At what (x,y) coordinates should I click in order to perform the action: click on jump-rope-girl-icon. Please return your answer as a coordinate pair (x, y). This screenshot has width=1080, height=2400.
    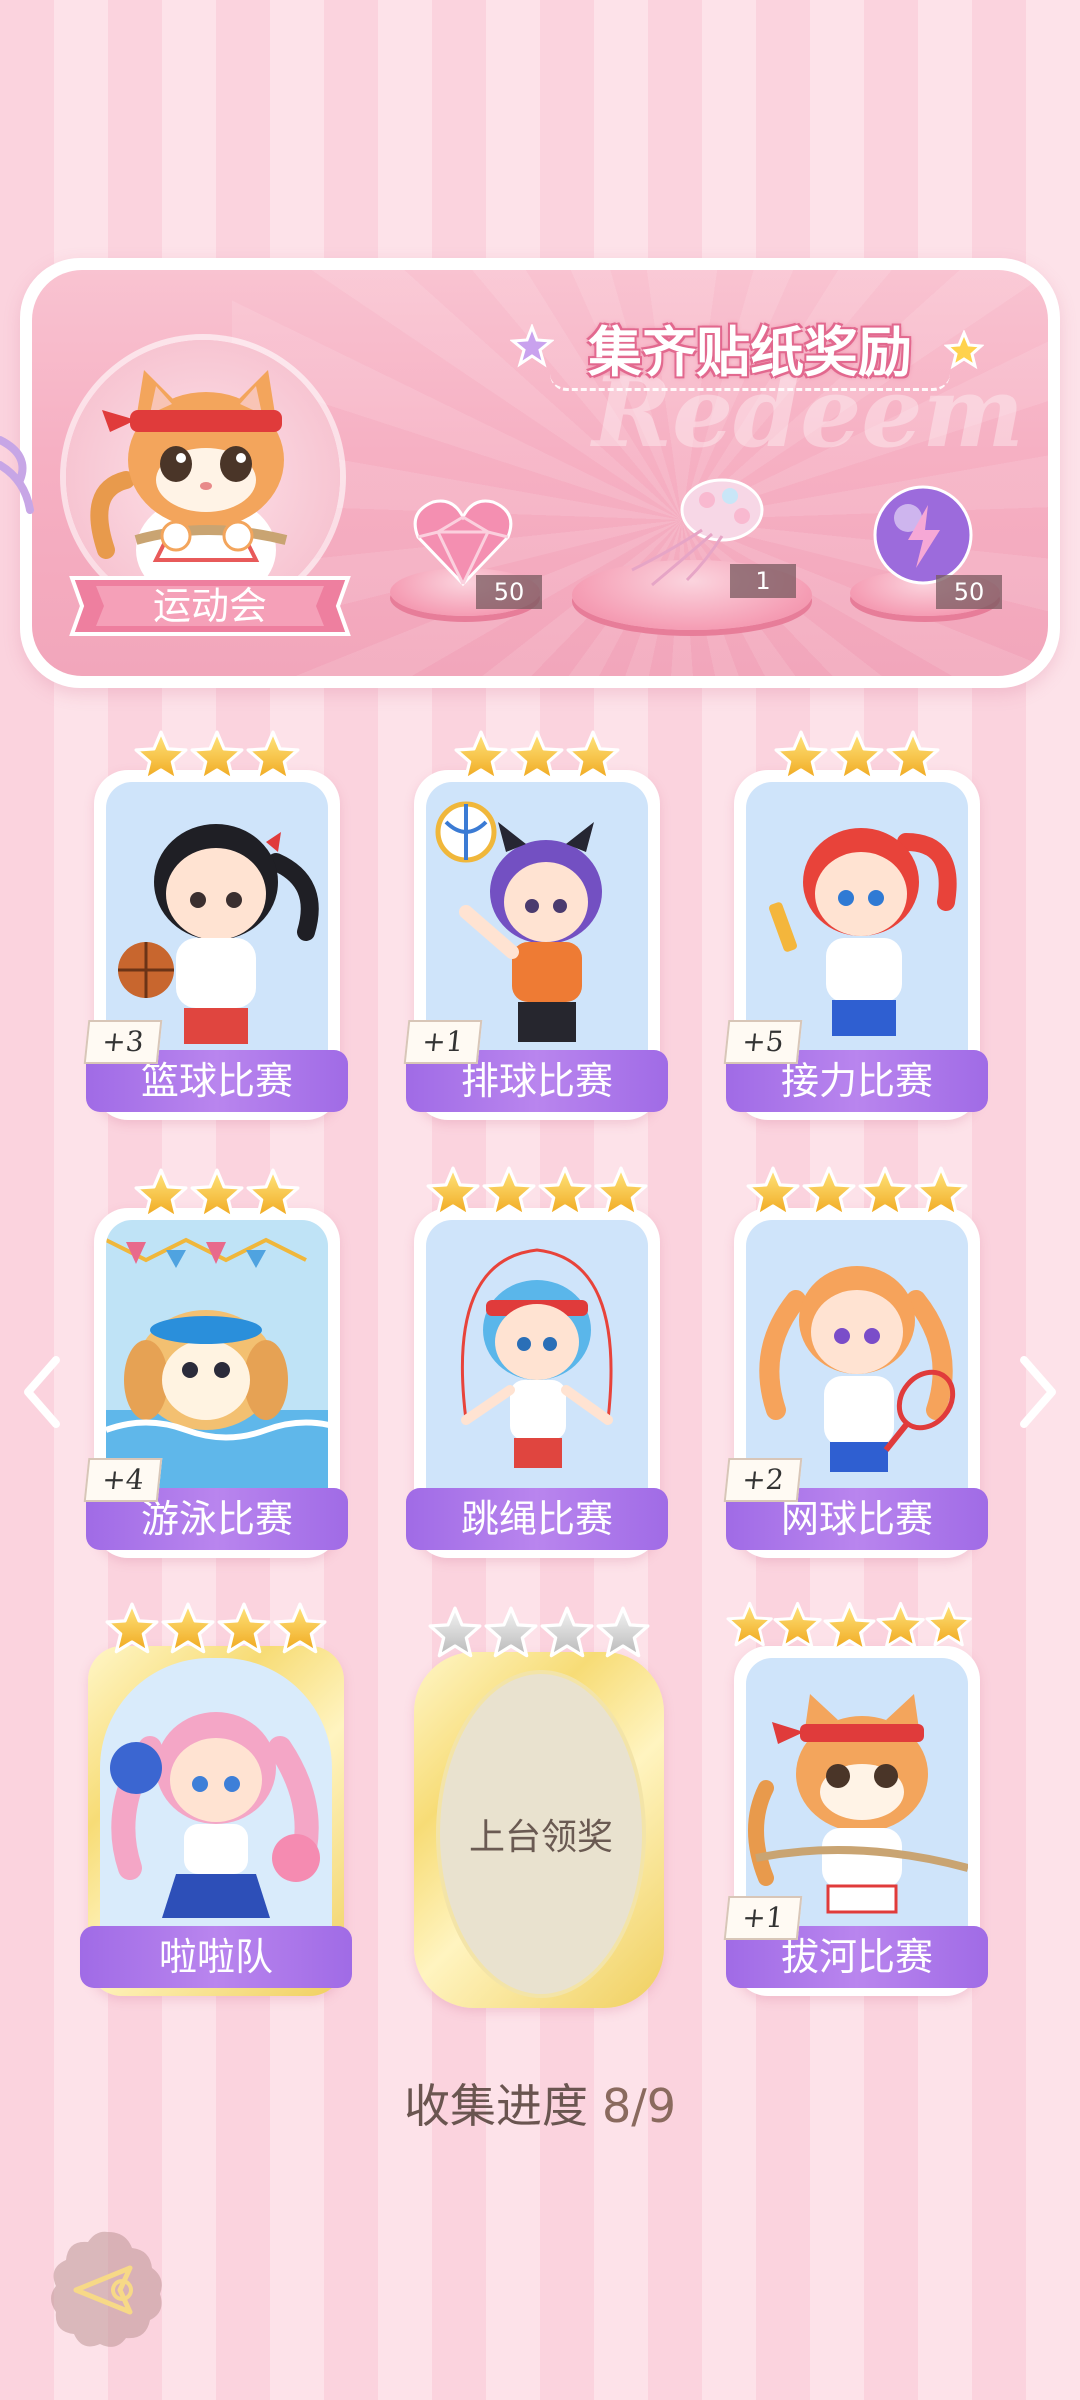
    Looking at the image, I should click on (536, 1358).